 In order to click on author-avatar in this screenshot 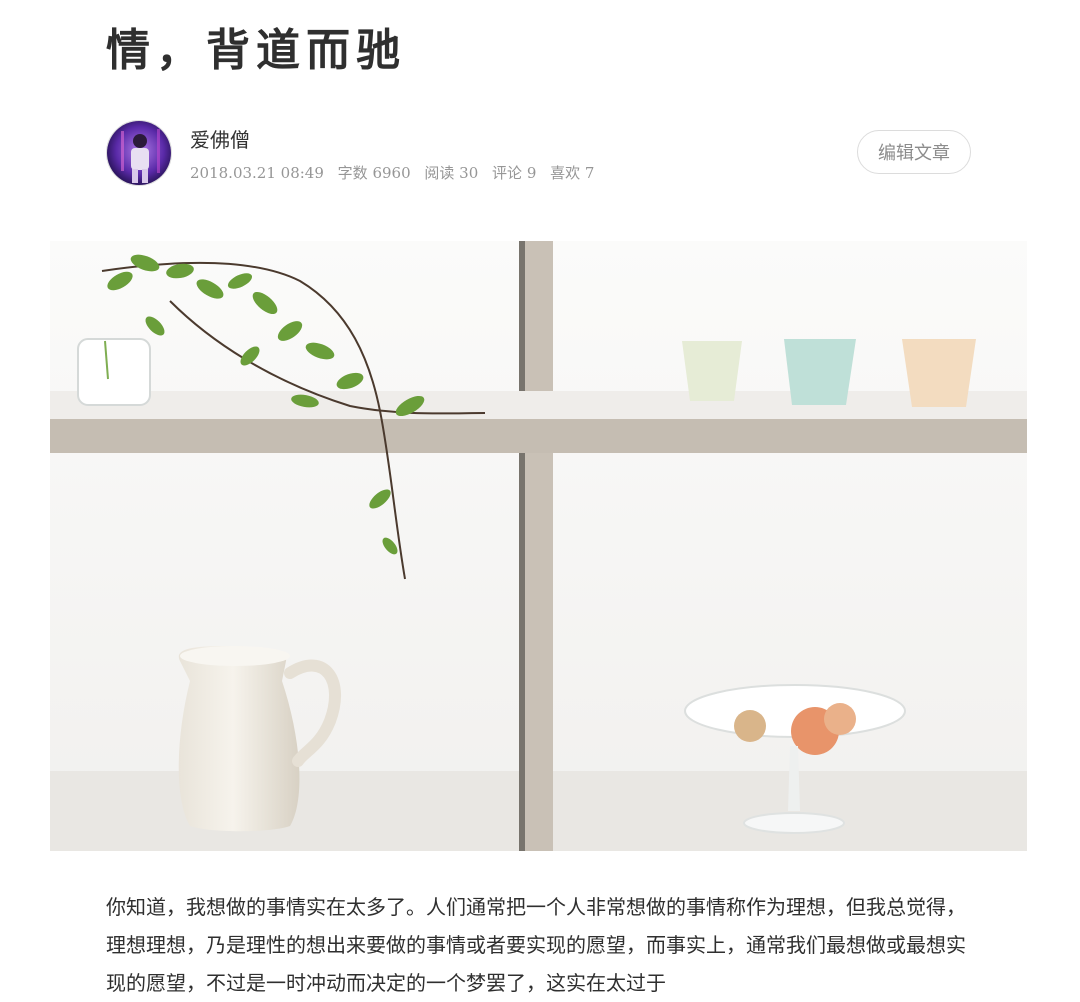, I will do `click(139, 153)`.